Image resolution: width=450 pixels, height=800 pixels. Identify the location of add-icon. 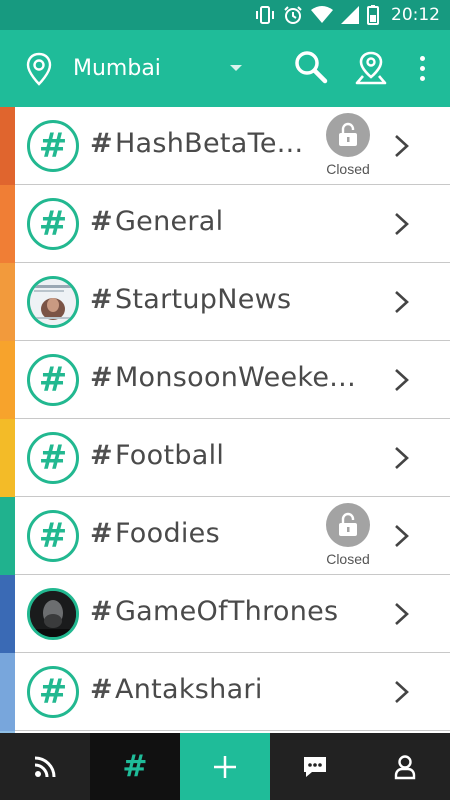
(225, 766).